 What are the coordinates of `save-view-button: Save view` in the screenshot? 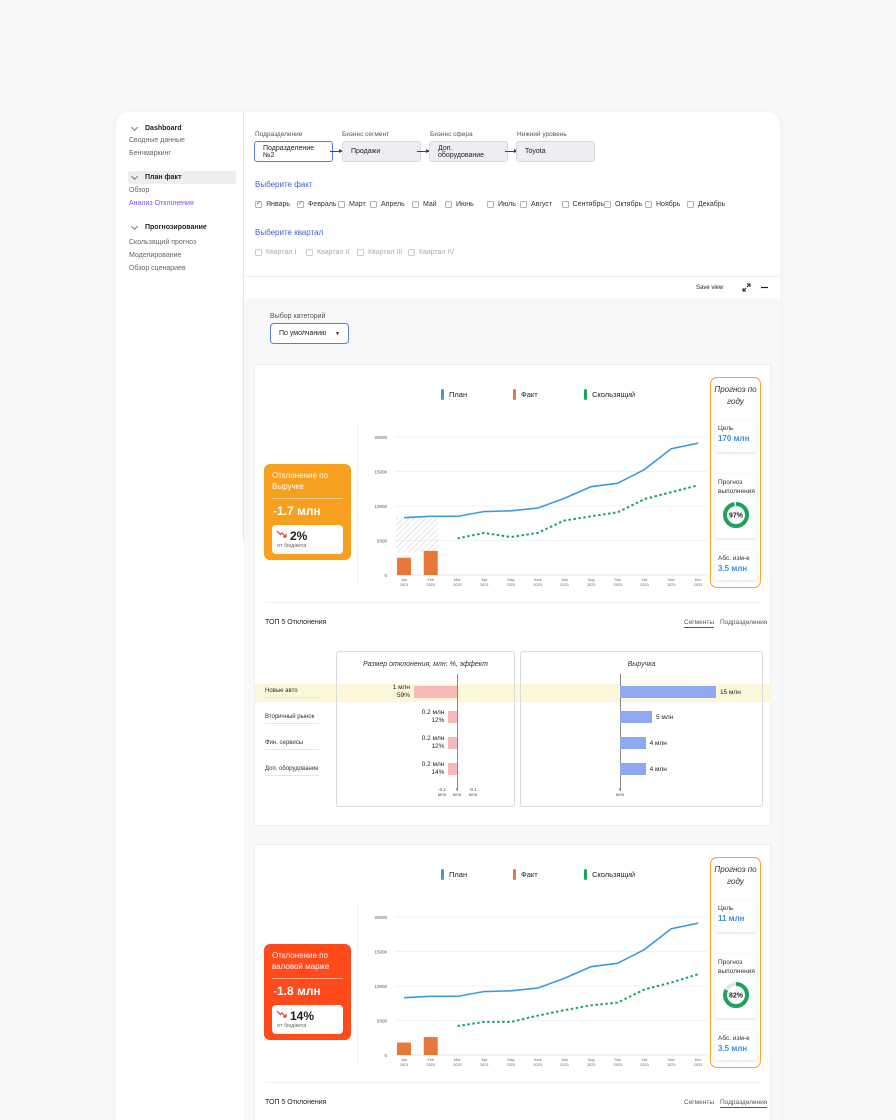 It's located at (709, 288).